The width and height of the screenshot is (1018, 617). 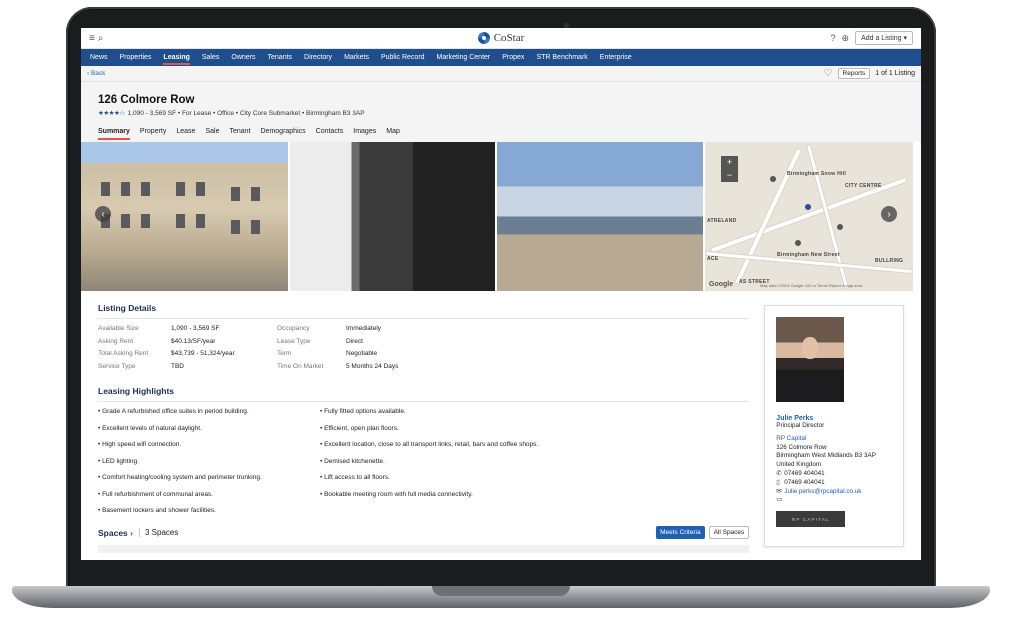 What do you see at coordinates (118, 461) in the screenshot?
I see `highlight-item: • LED lighting.` at bounding box center [118, 461].